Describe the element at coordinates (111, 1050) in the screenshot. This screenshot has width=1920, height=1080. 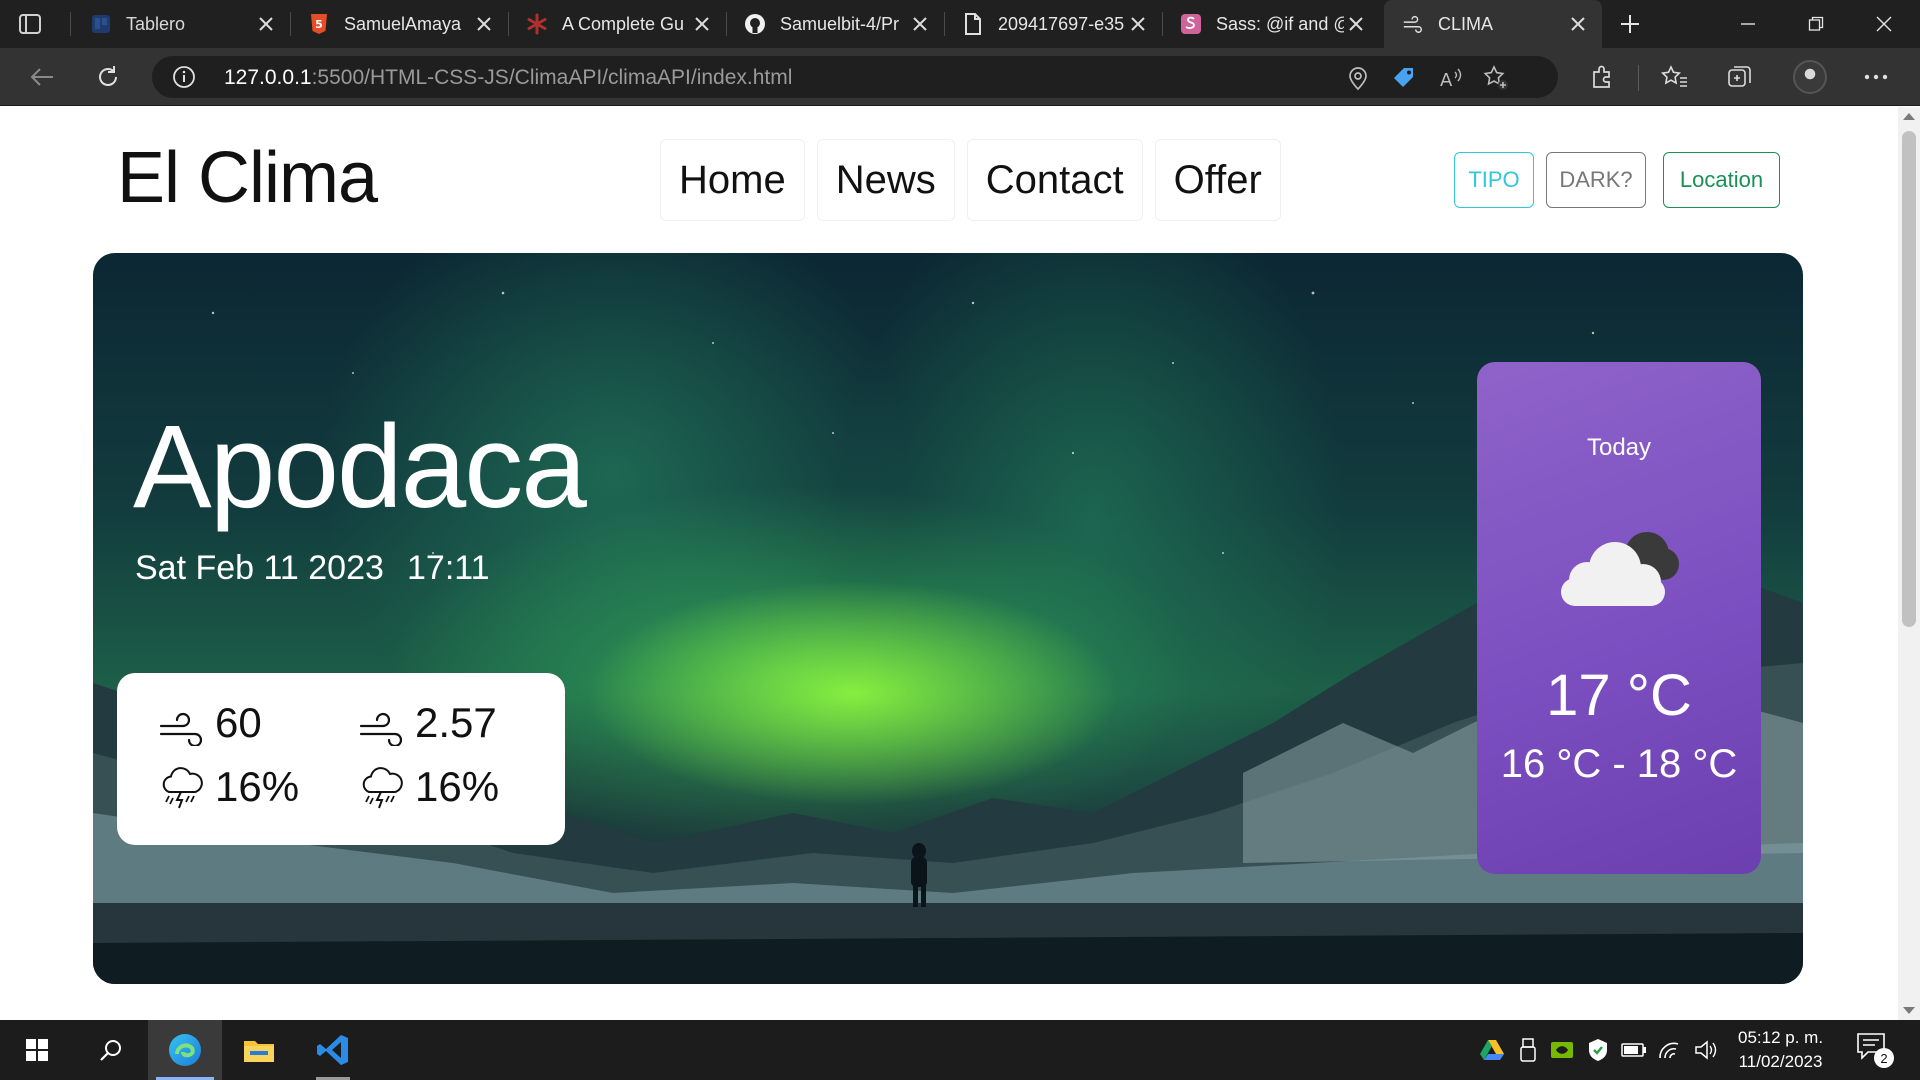
I see `search-icon` at that location.